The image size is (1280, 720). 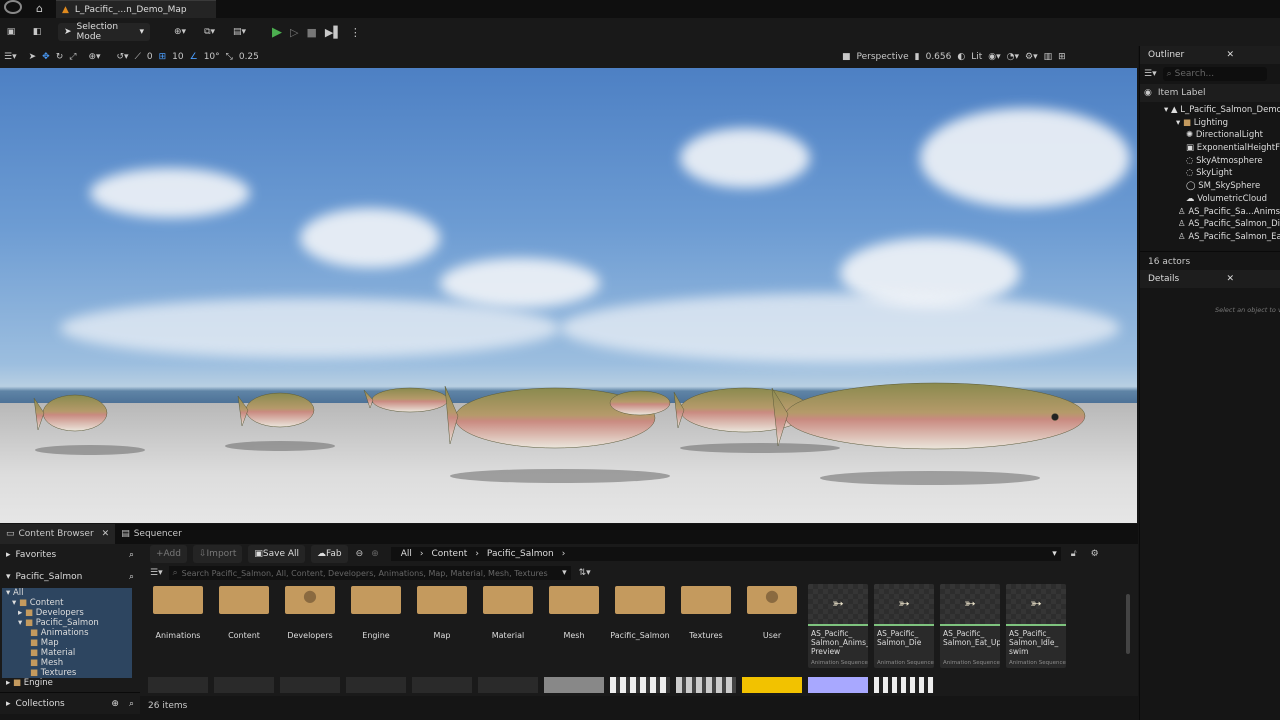 What do you see at coordinates (1074, 554) in the screenshot?
I see `lock-icon: 🔓︎` at bounding box center [1074, 554].